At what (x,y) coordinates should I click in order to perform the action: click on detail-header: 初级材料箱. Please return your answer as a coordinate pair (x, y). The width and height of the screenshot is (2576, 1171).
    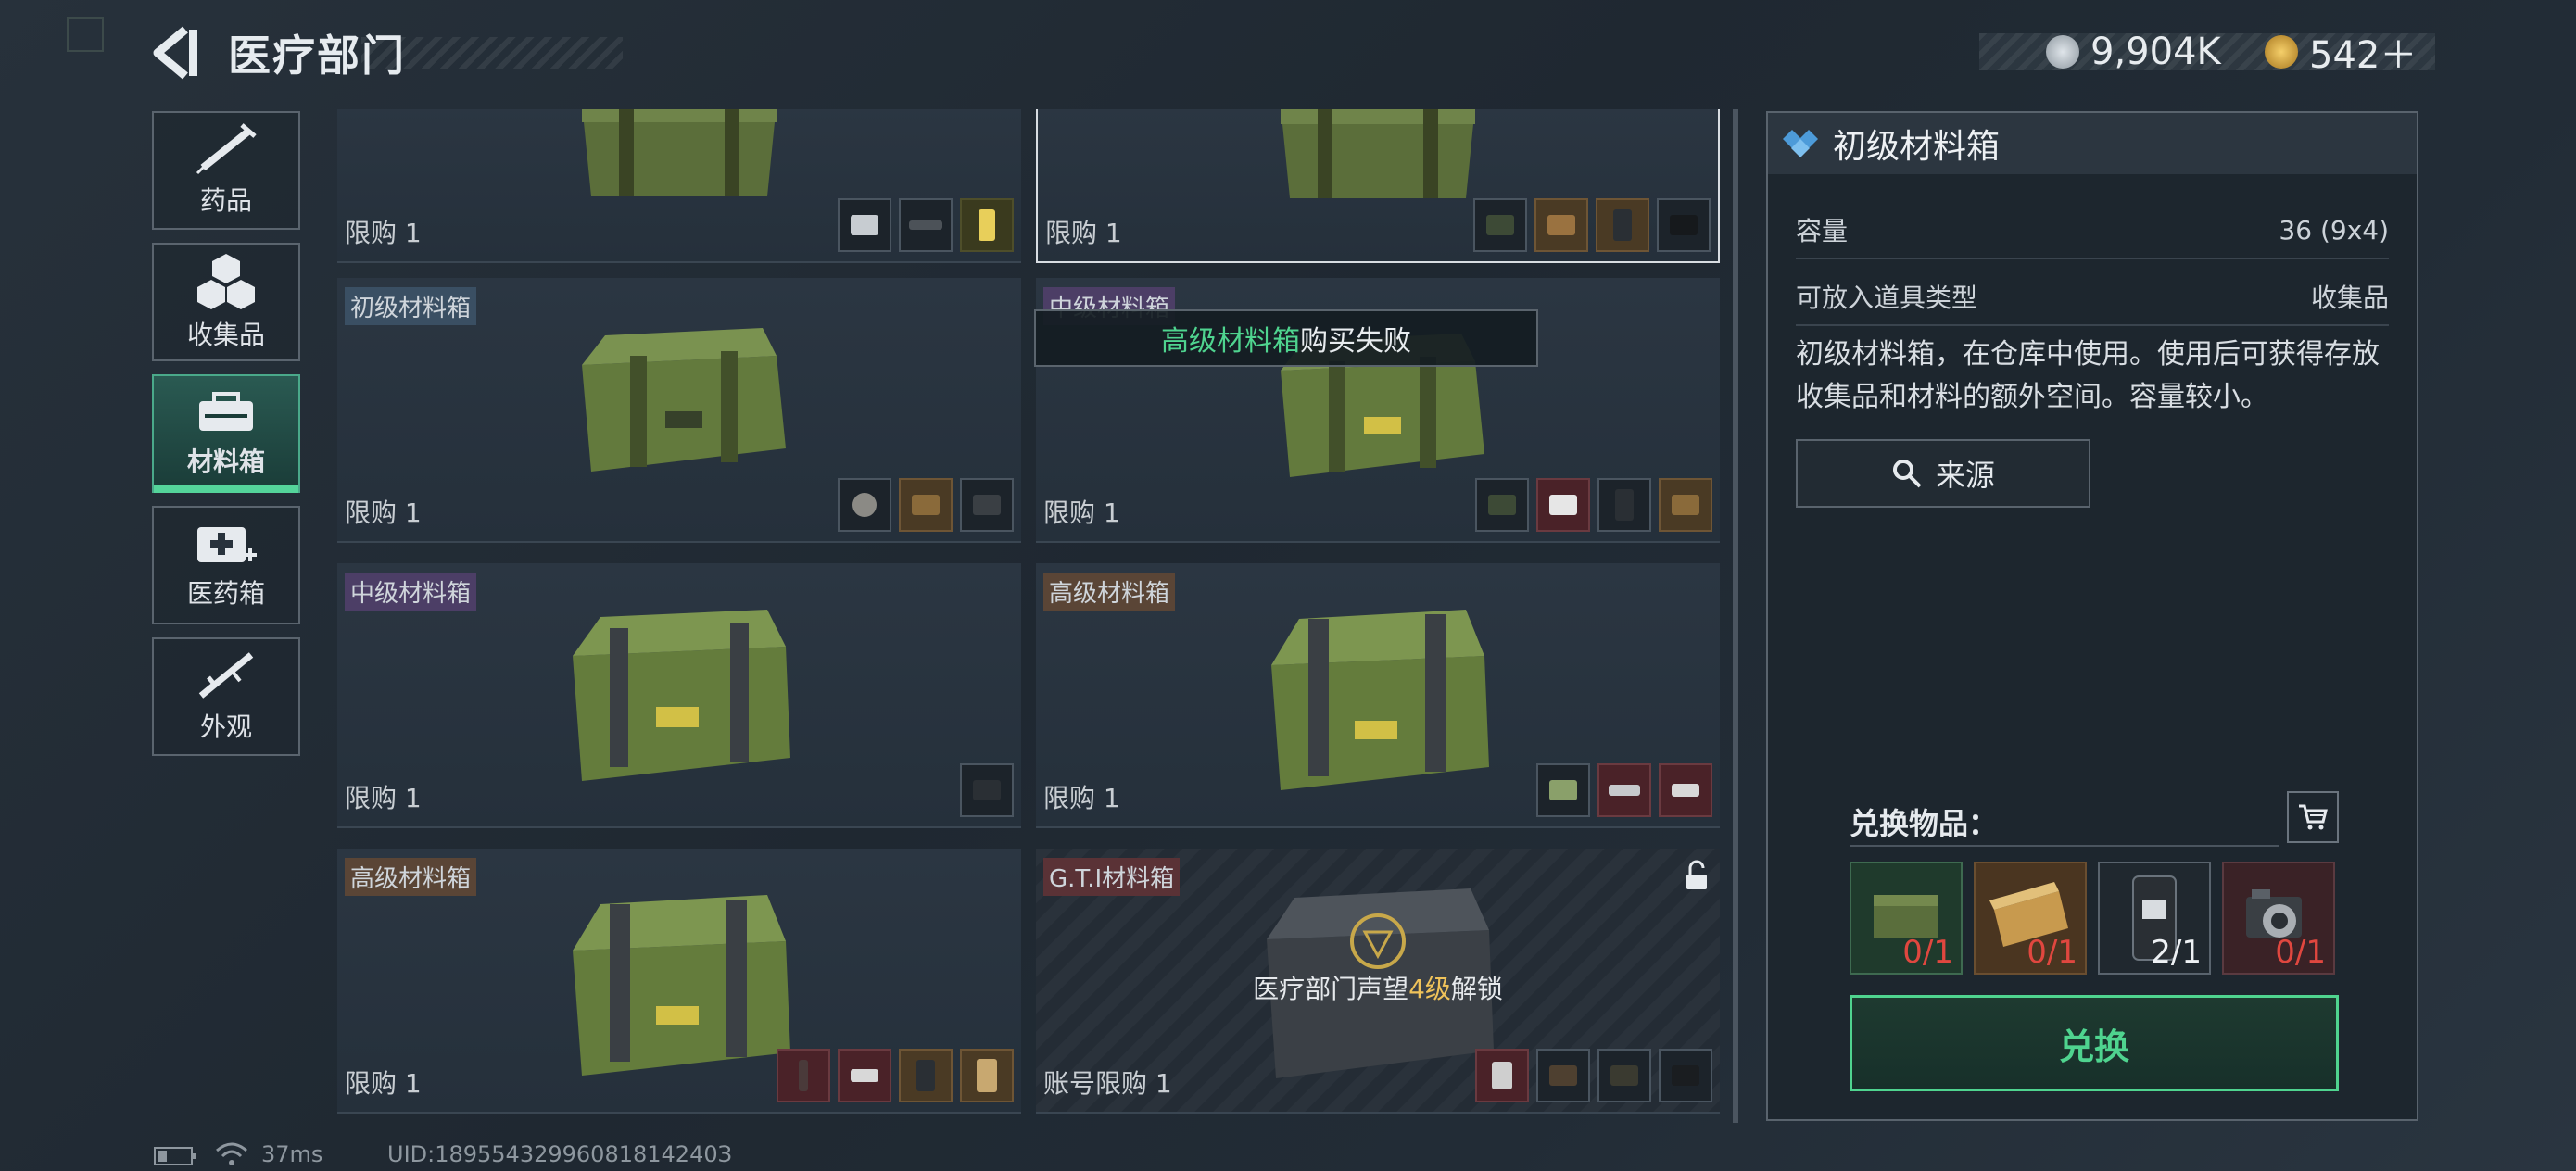
    Looking at the image, I should click on (2092, 144).